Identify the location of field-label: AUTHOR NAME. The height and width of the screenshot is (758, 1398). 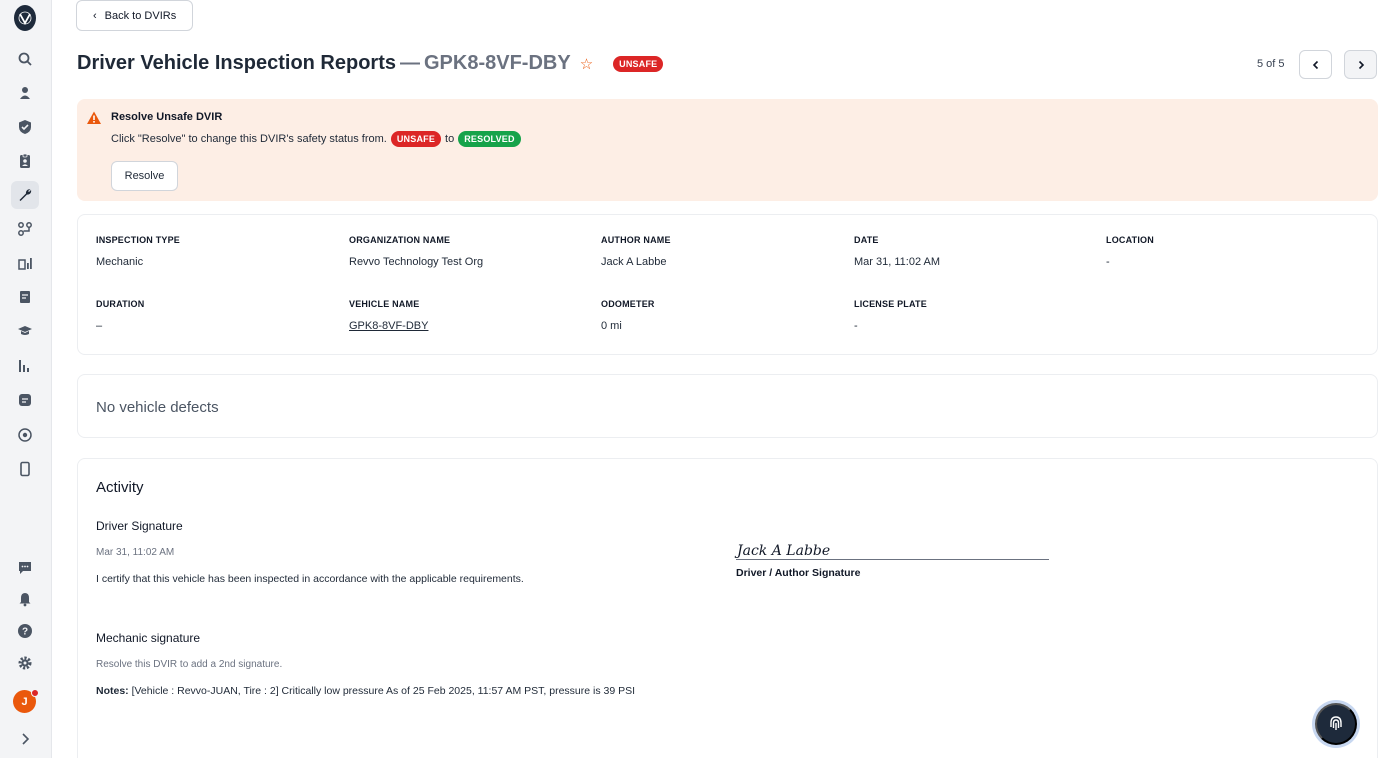
(636, 240).